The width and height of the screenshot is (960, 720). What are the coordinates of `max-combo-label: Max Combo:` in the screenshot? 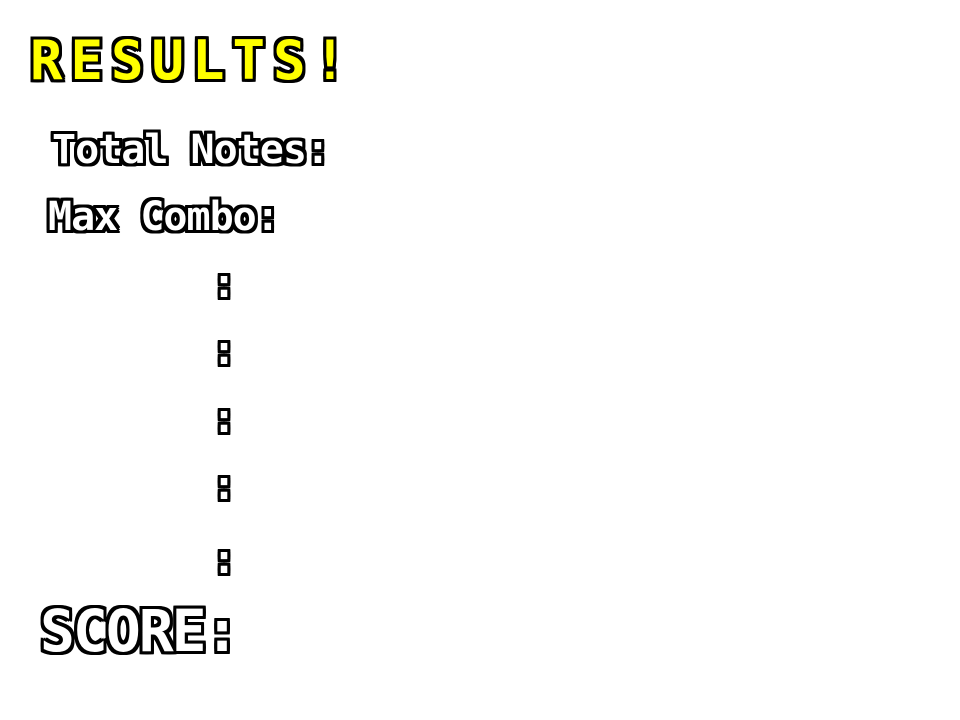 It's located at (164, 217).